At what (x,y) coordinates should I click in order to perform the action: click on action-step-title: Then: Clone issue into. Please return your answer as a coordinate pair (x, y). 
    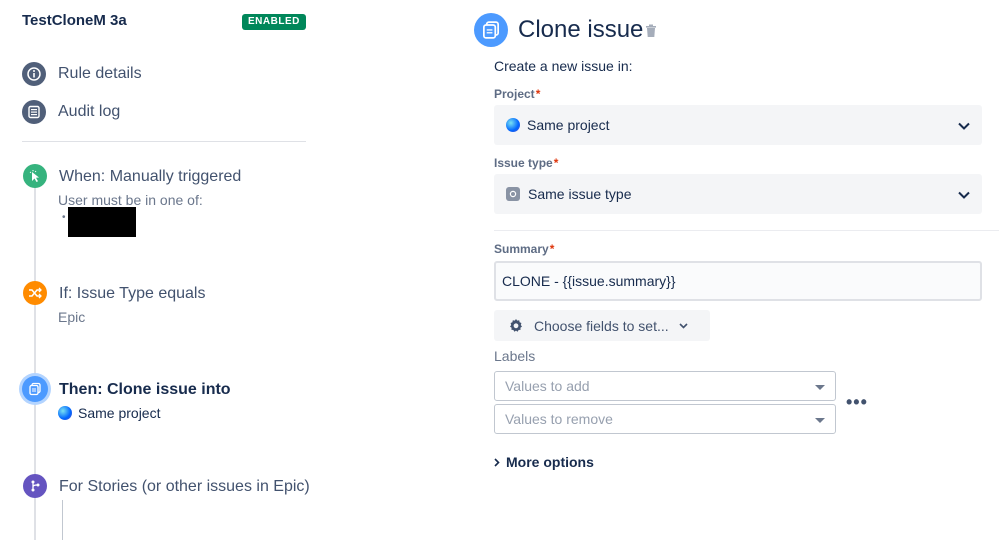
    Looking at the image, I should click on (145, 390).